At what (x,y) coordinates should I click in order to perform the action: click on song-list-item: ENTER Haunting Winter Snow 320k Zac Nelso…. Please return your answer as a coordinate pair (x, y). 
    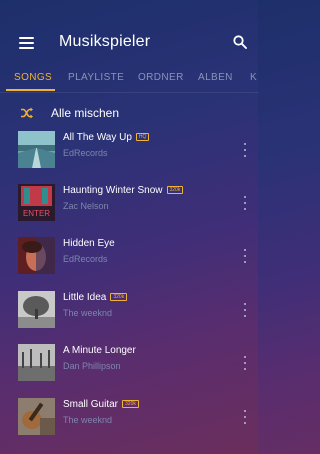
    Looking at the image, I should click on (129, 211).